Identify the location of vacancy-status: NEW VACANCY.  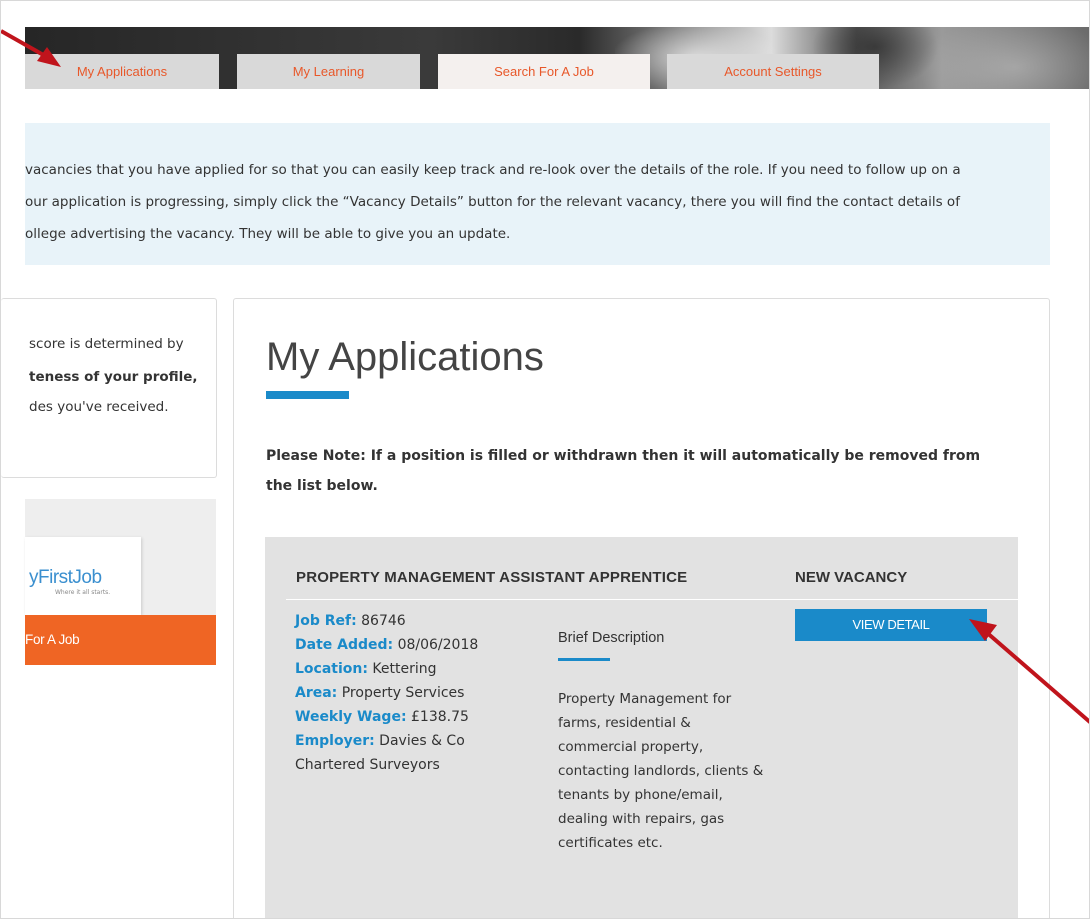
(851, 577).